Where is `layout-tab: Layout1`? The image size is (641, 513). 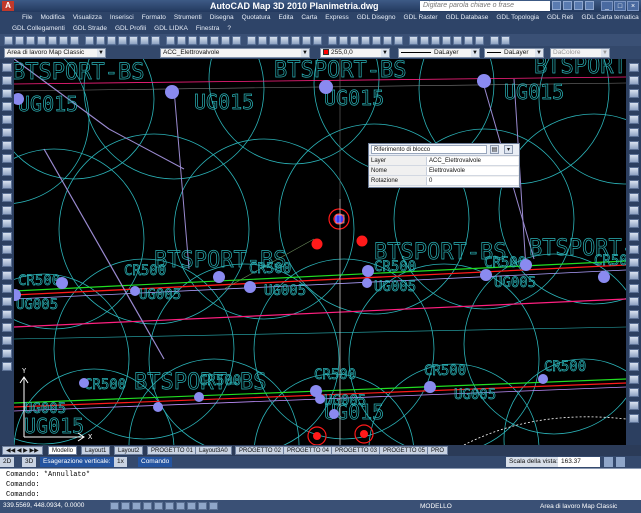
layout-tab: Layout1 is located at coordinates (96, 450).